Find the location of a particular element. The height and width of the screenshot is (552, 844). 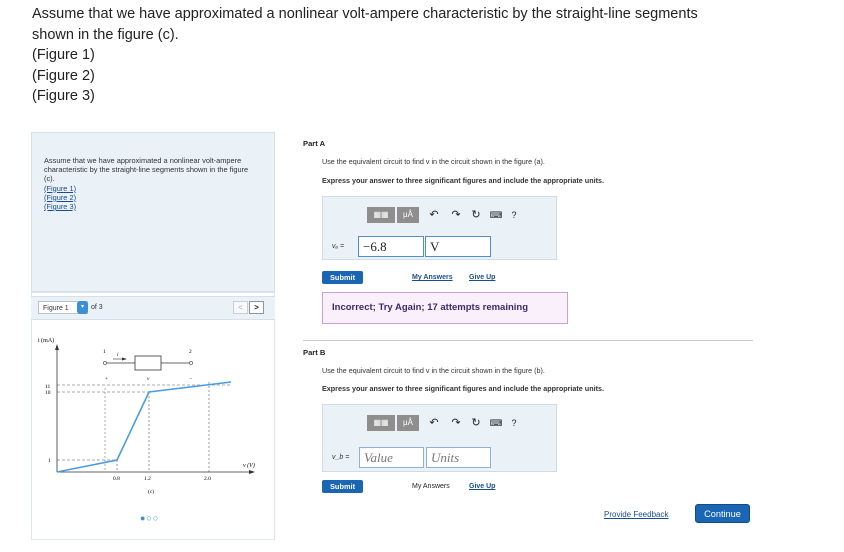

part-b-my-answers: My Answers is located at coordinates (431, 486).